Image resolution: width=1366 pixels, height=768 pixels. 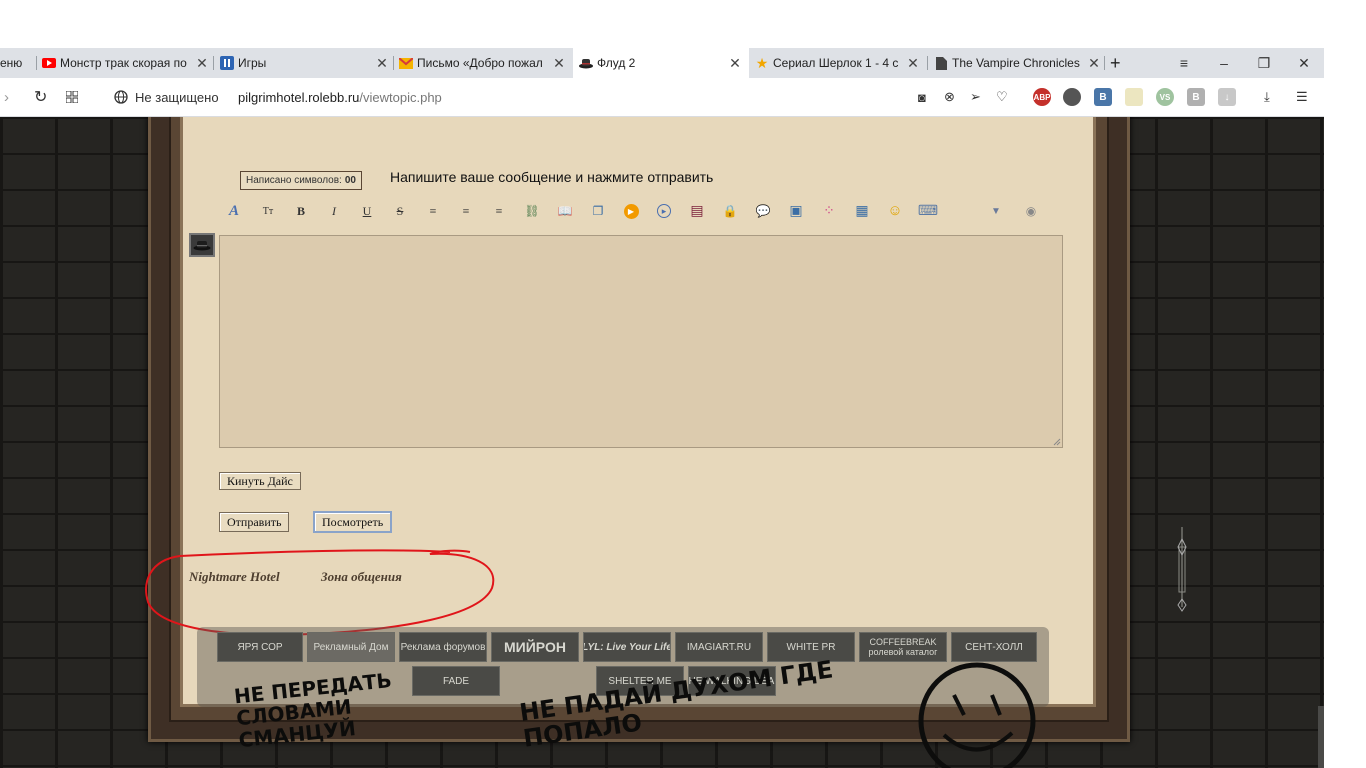 I want to click on tab-partial: еню, so click(x=17, y=63).